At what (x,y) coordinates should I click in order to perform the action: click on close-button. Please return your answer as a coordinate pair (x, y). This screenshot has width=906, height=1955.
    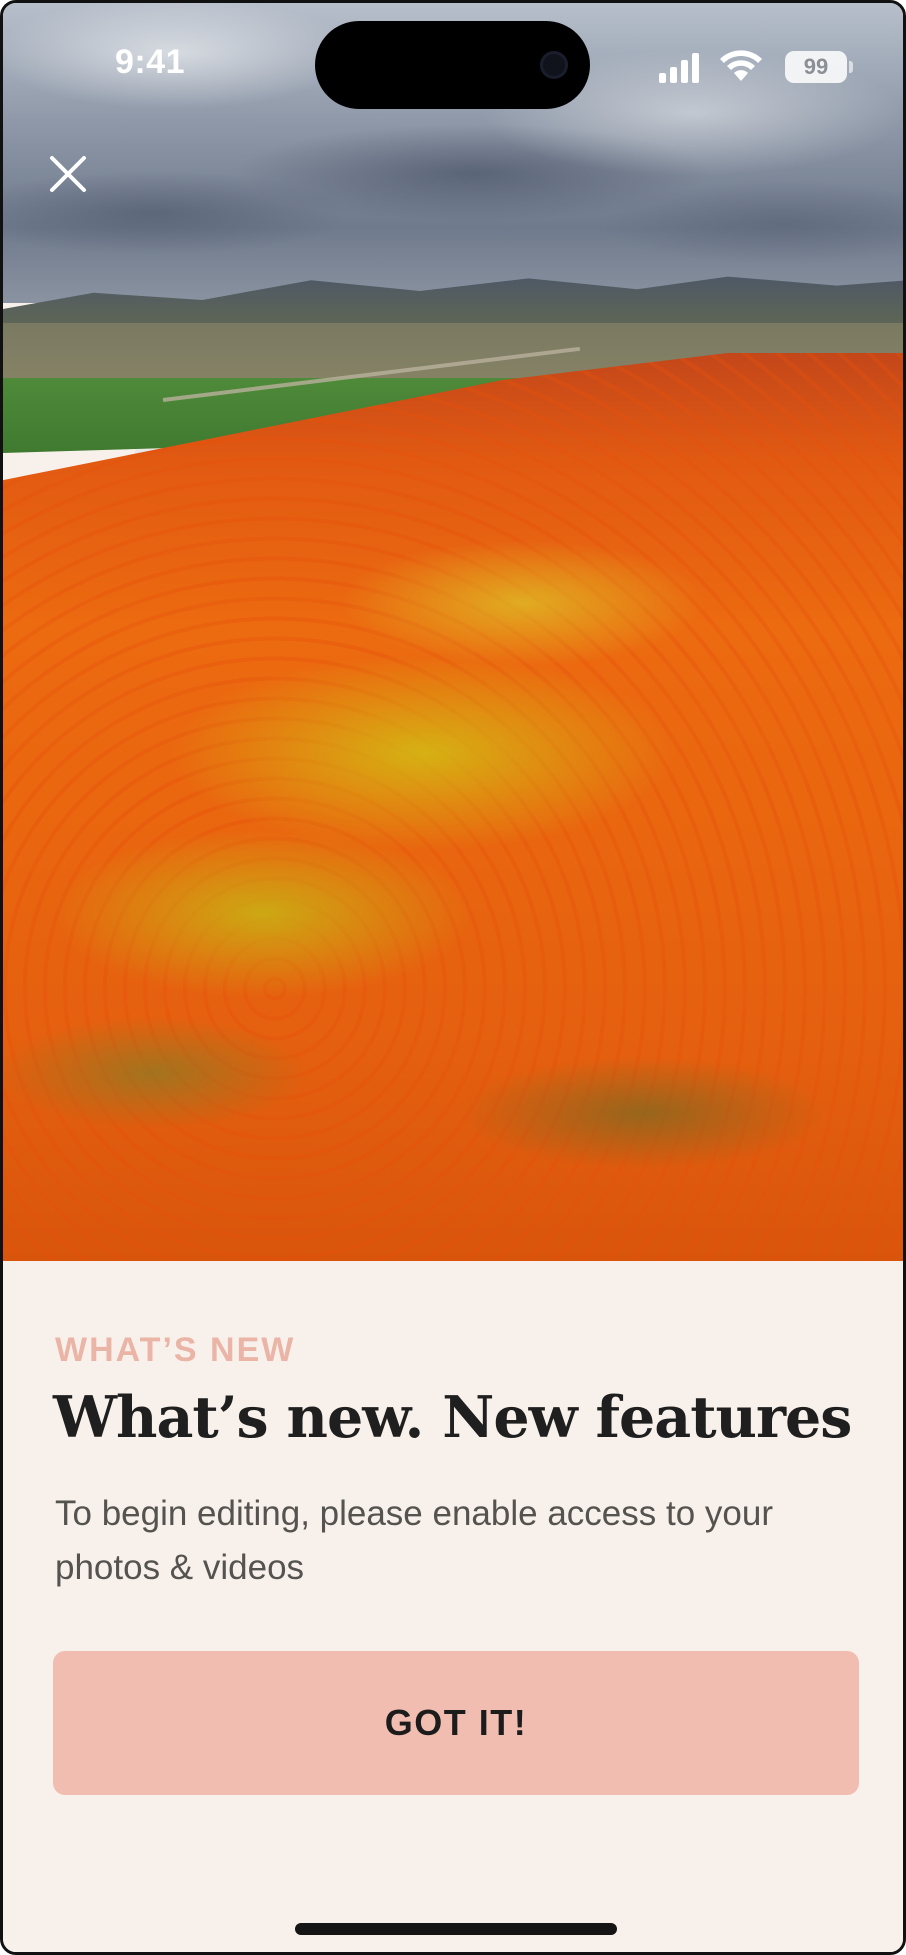
    Looking at the image, I should click on (68, 174).